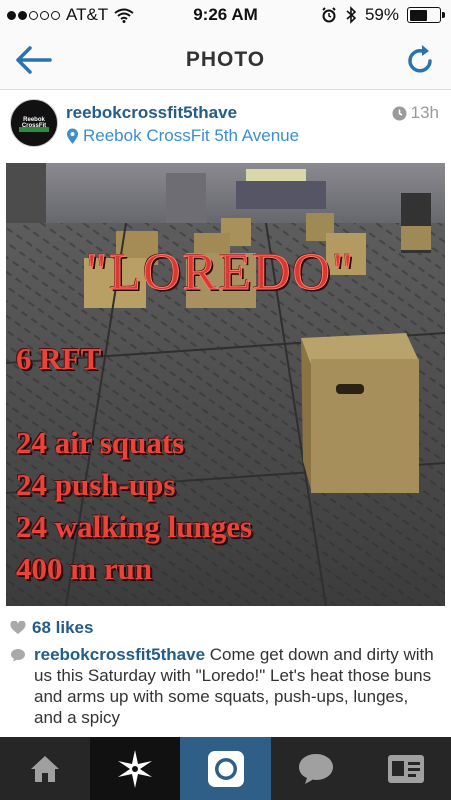 This screenshot has height=800, width=451. Describe the element at coordinates (191, 135) in the screenshot. I see `location-label: Reebok CrossFit 5th Avenue` at that location.